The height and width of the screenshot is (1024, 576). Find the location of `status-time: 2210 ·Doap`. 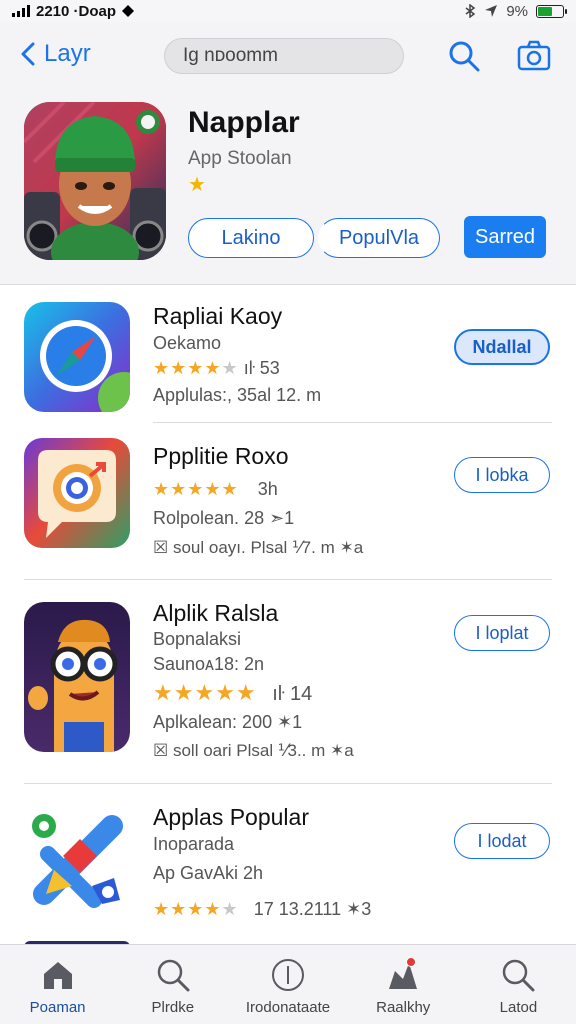

status-time: 2210 ·Doap is located at coordinates (76, 11).